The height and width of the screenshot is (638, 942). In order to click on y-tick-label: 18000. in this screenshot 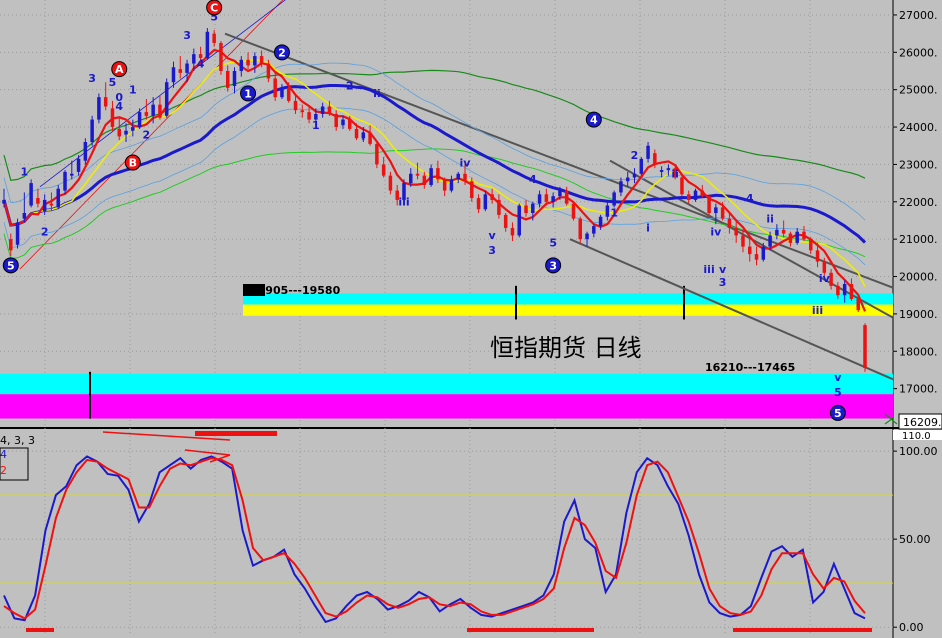, I will do `click(918, 351)`.